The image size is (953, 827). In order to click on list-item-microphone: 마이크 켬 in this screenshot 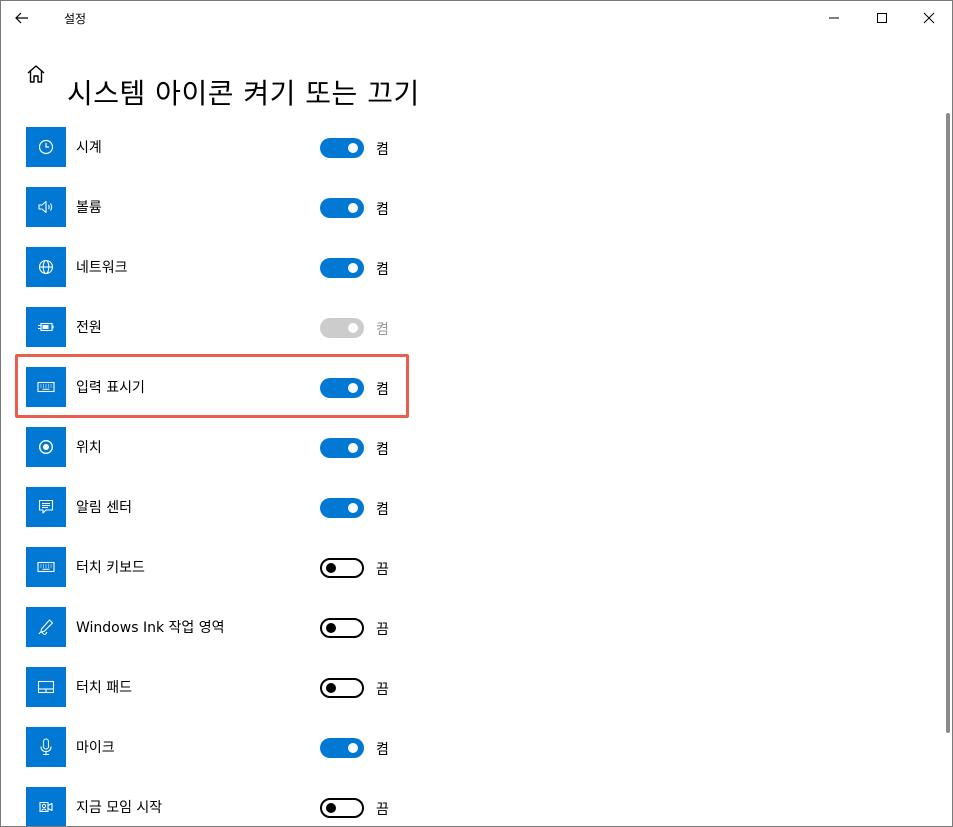, I will do `click(471, 748)`.